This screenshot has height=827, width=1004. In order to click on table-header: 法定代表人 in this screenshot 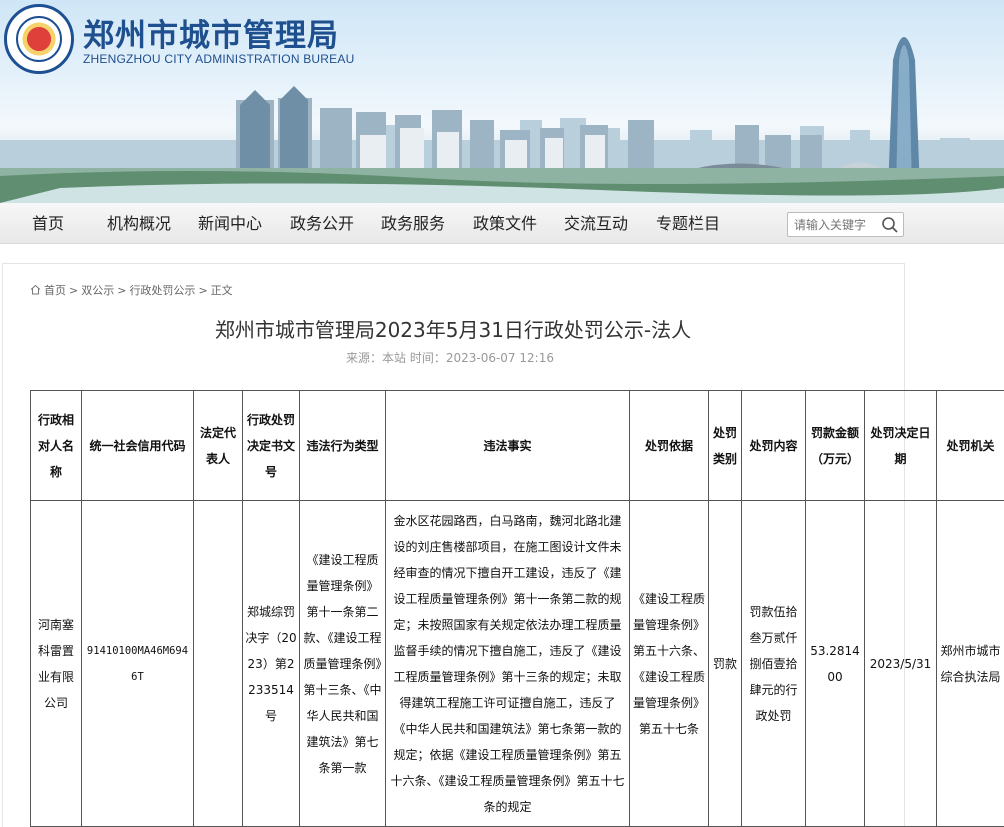, I will do `click(218, 445)`.